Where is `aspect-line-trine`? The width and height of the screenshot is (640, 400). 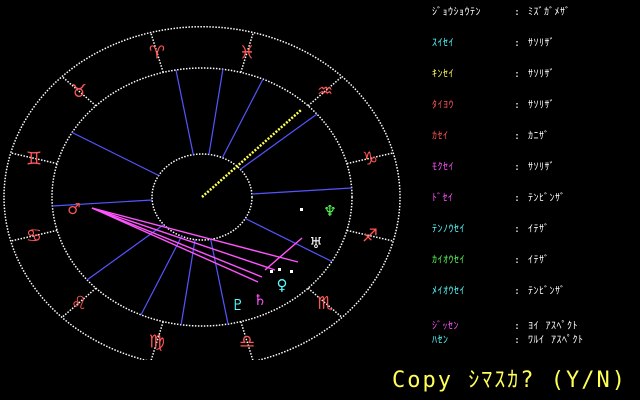 aspect-line-trine is located at coordinates (251, 153).